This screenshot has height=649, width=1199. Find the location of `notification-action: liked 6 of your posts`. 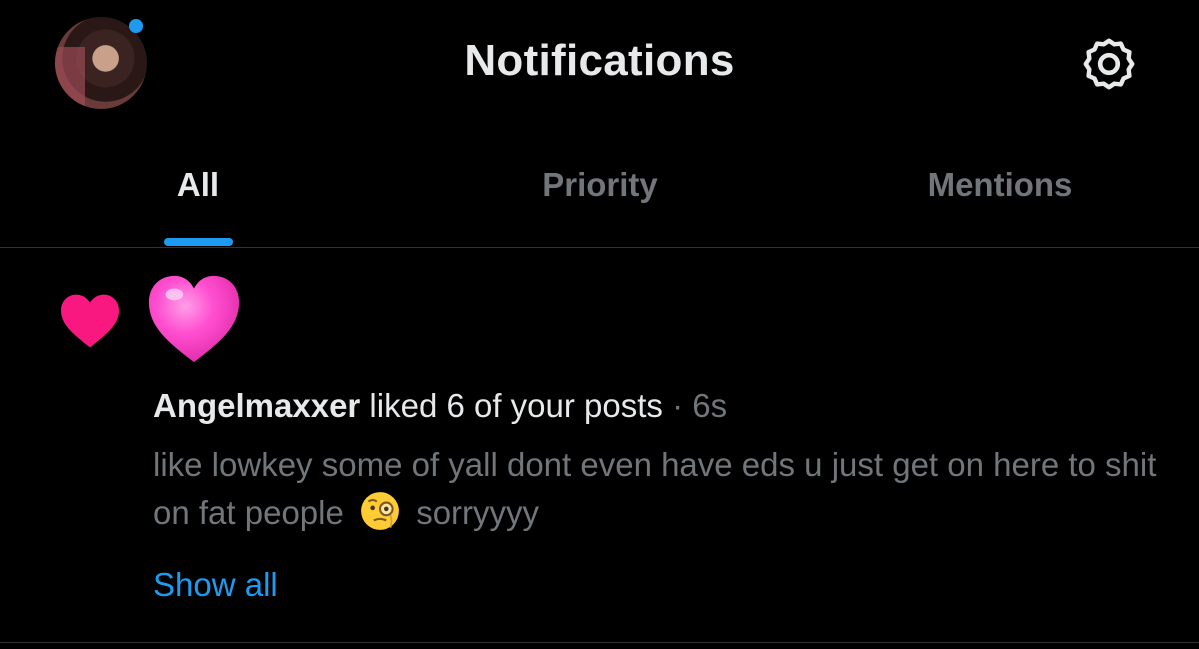

notification-action: liked 6 of your posts is located at coordinates (511, 405).